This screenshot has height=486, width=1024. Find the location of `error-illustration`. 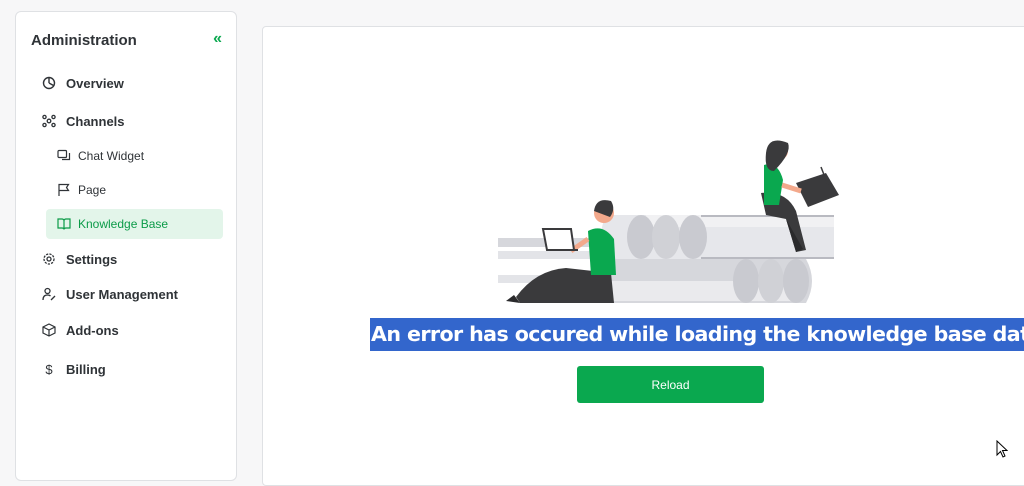

error-illustration is located at coordinates (668, 221).